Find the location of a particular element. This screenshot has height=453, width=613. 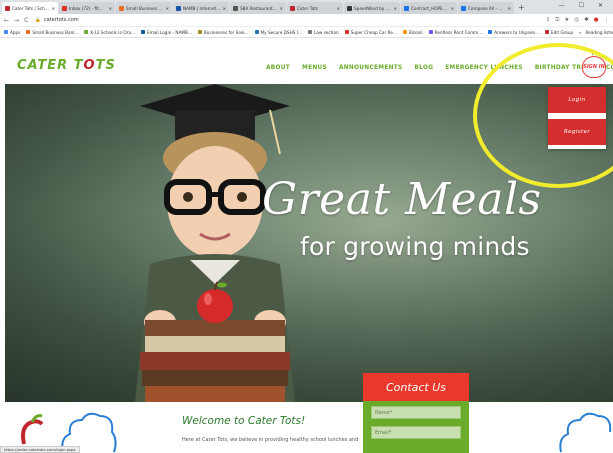

contact-name-field: Name* is located at coordinates (416, 412).